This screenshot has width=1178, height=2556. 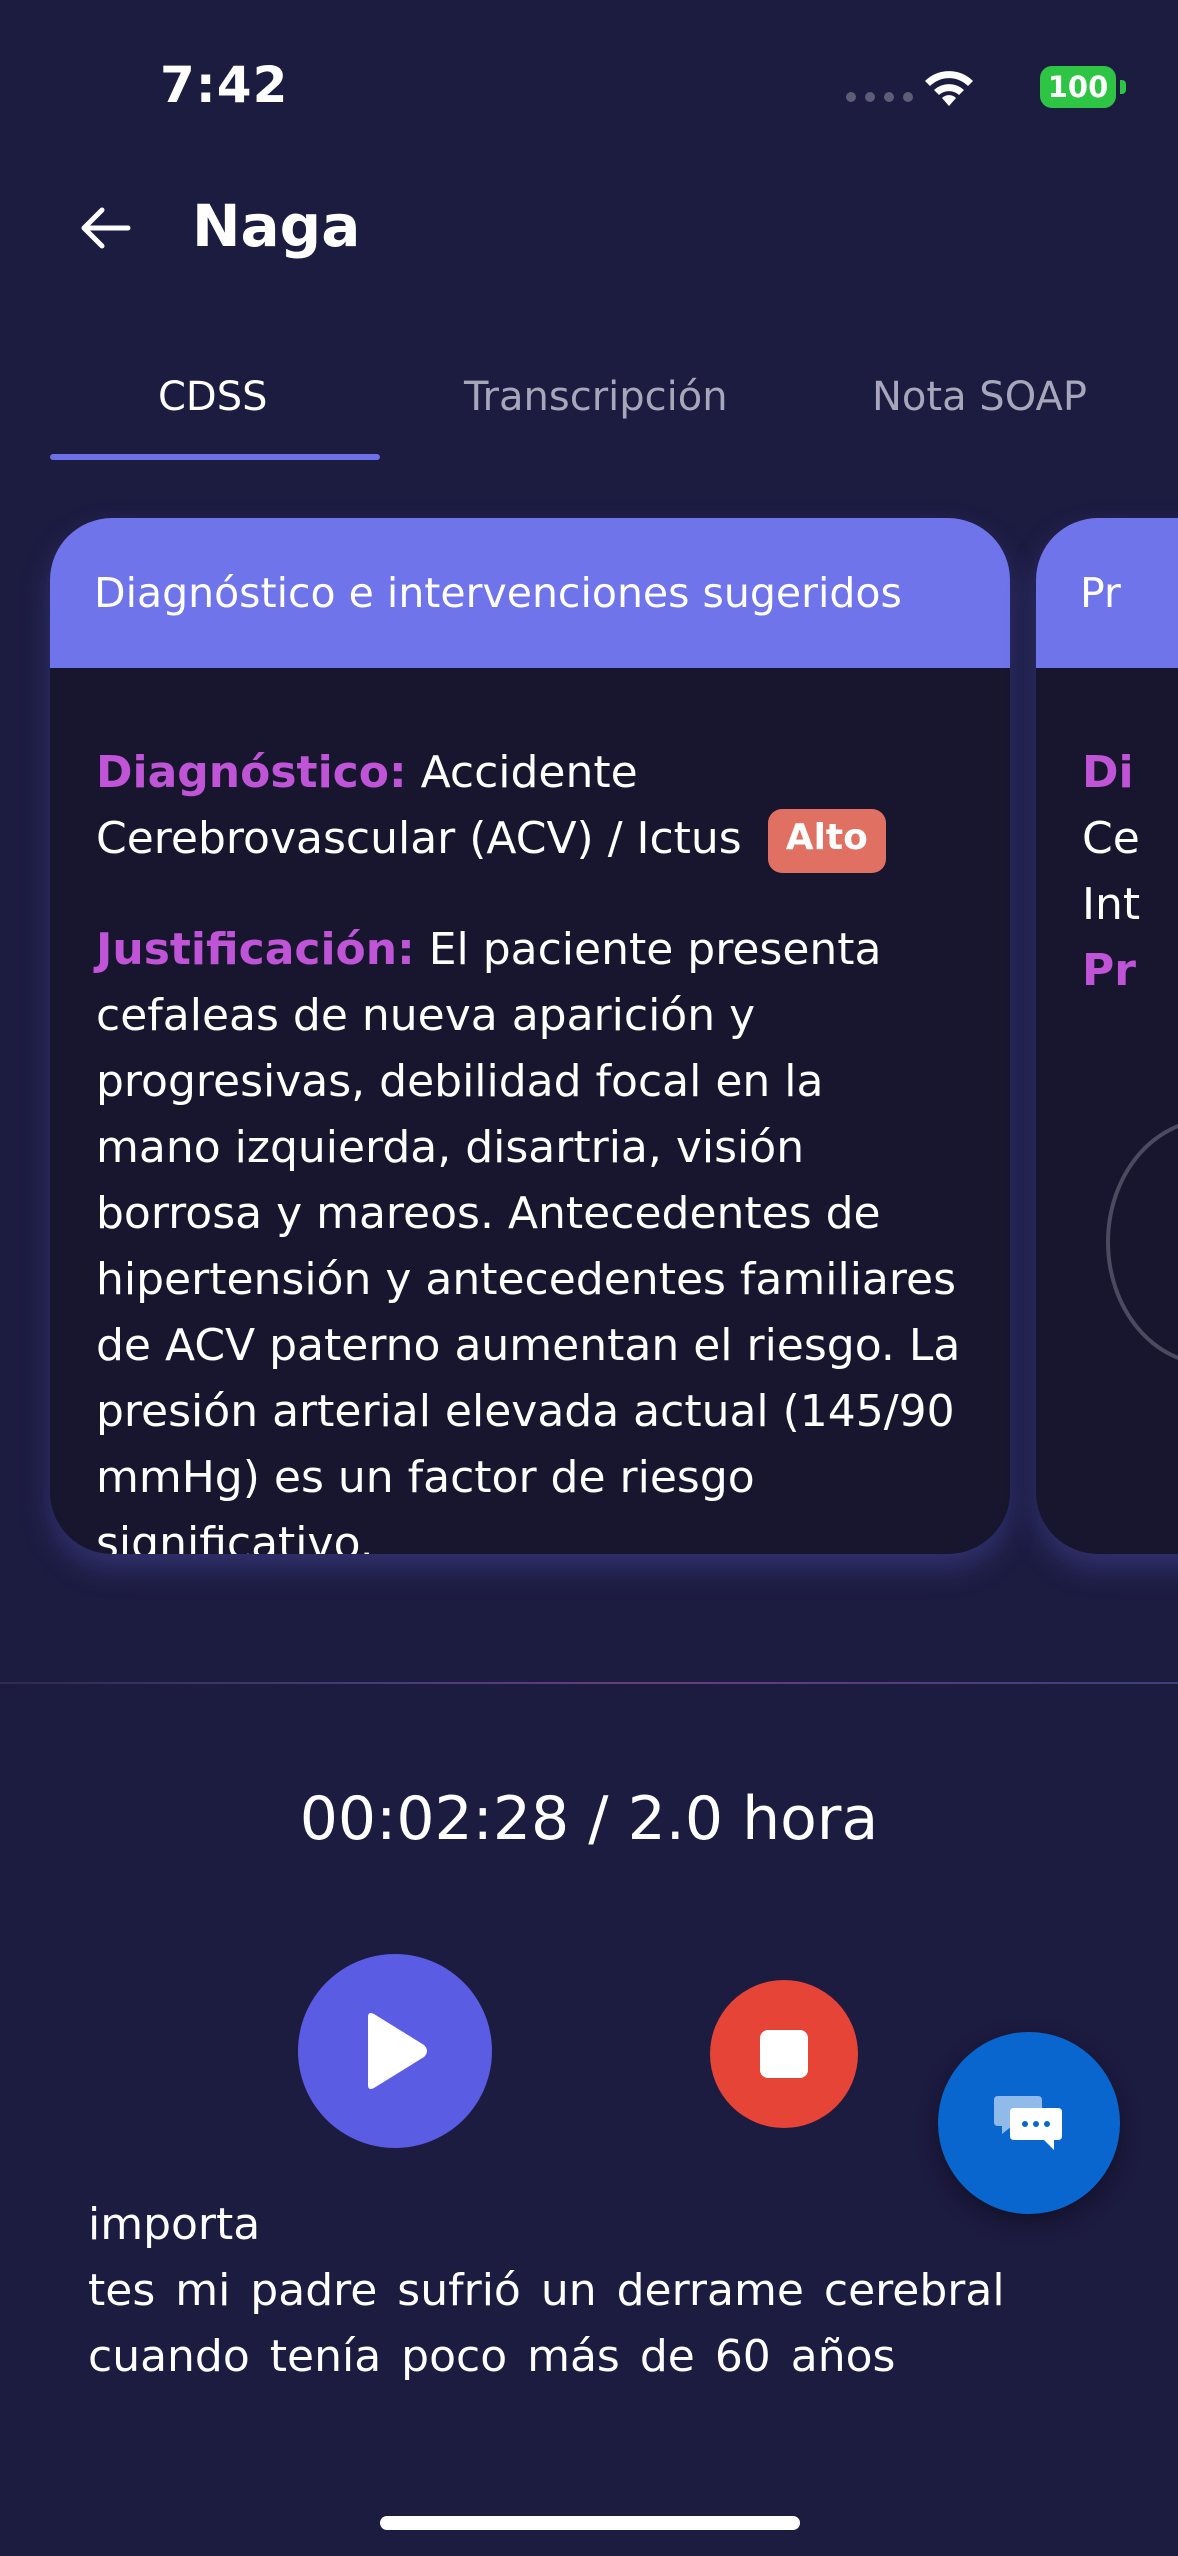 What do you see at coordinates (530, 593) in the screenshot?
I see `card-header: Diagnóstico e intervenciones sugeridos` at bounding box center [530, 593].